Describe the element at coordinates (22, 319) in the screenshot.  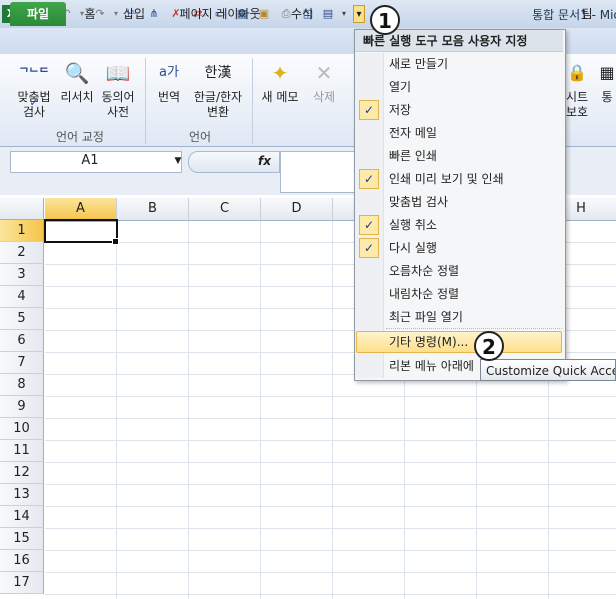
I see `row-header-5: 5` at that location.